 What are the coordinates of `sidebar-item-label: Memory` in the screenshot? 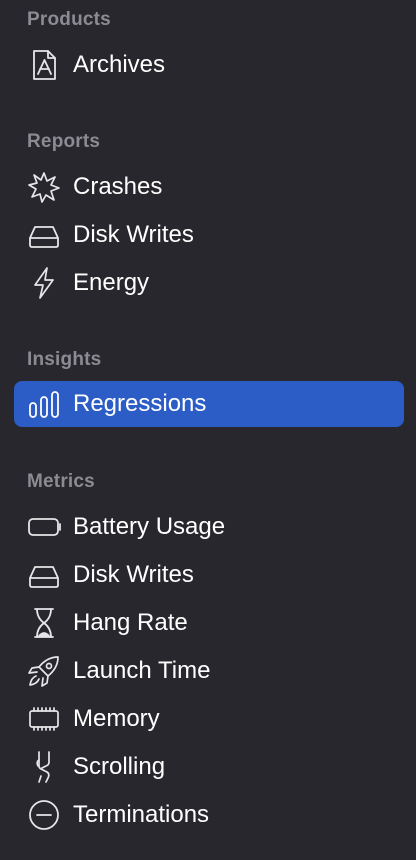 It's located at (116, 718).